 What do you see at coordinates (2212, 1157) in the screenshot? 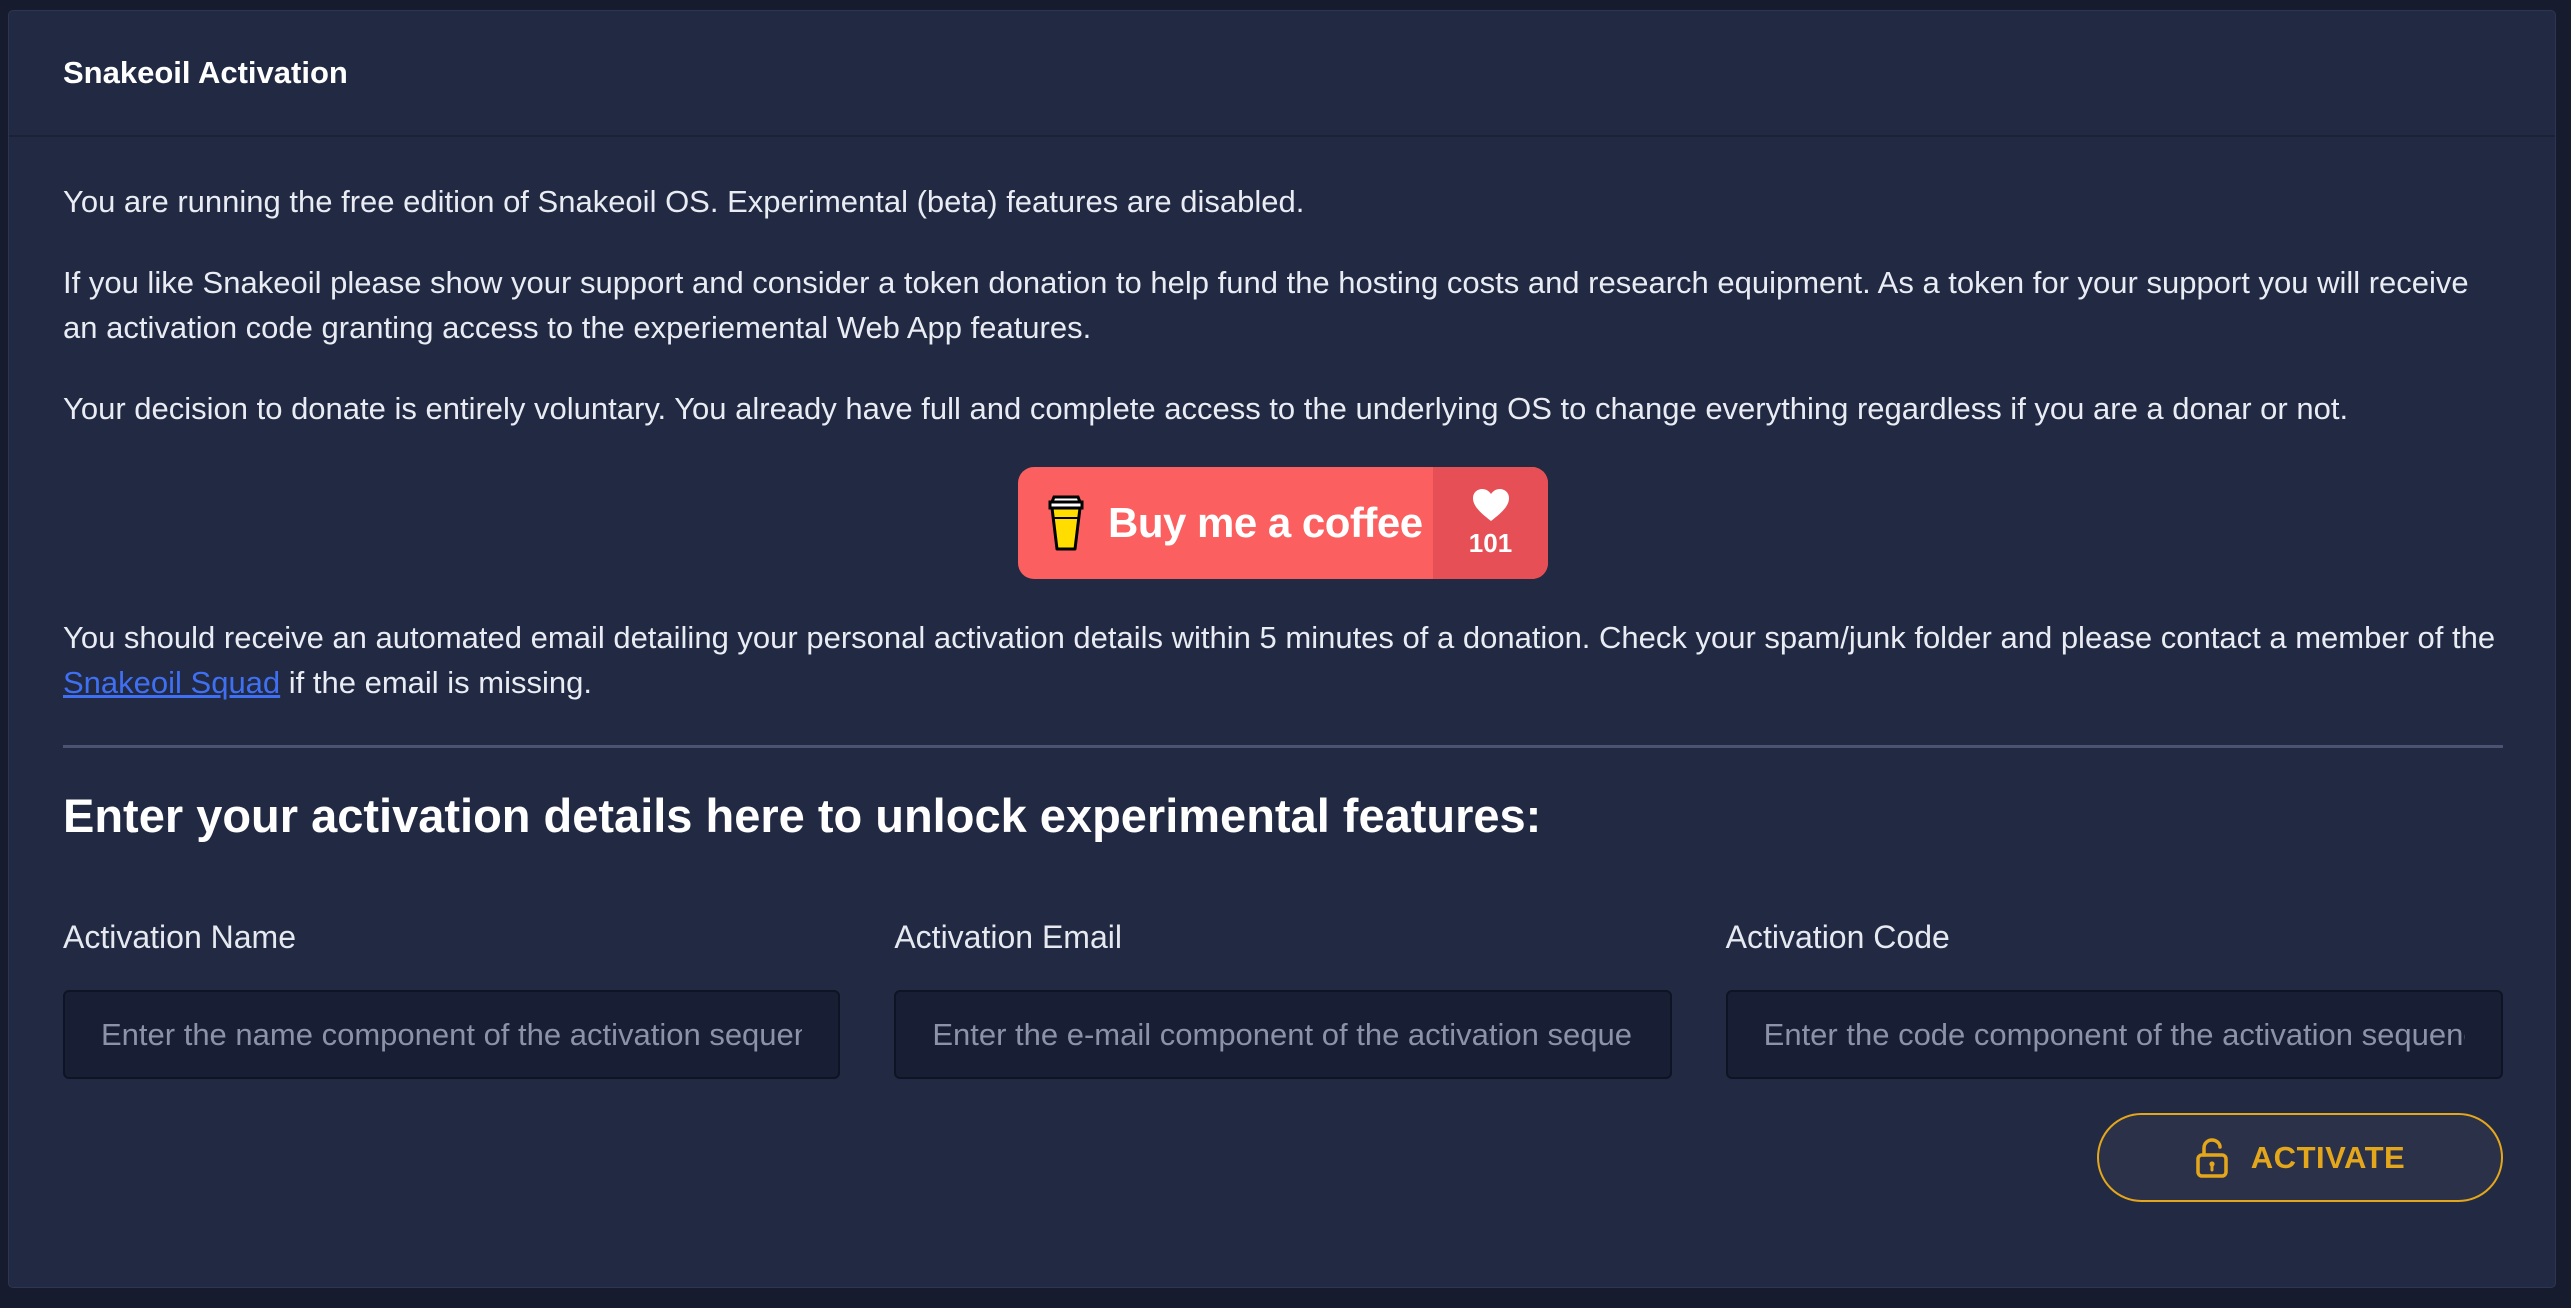
I see `unlock-icon` at bounding box center [2212, 1157].